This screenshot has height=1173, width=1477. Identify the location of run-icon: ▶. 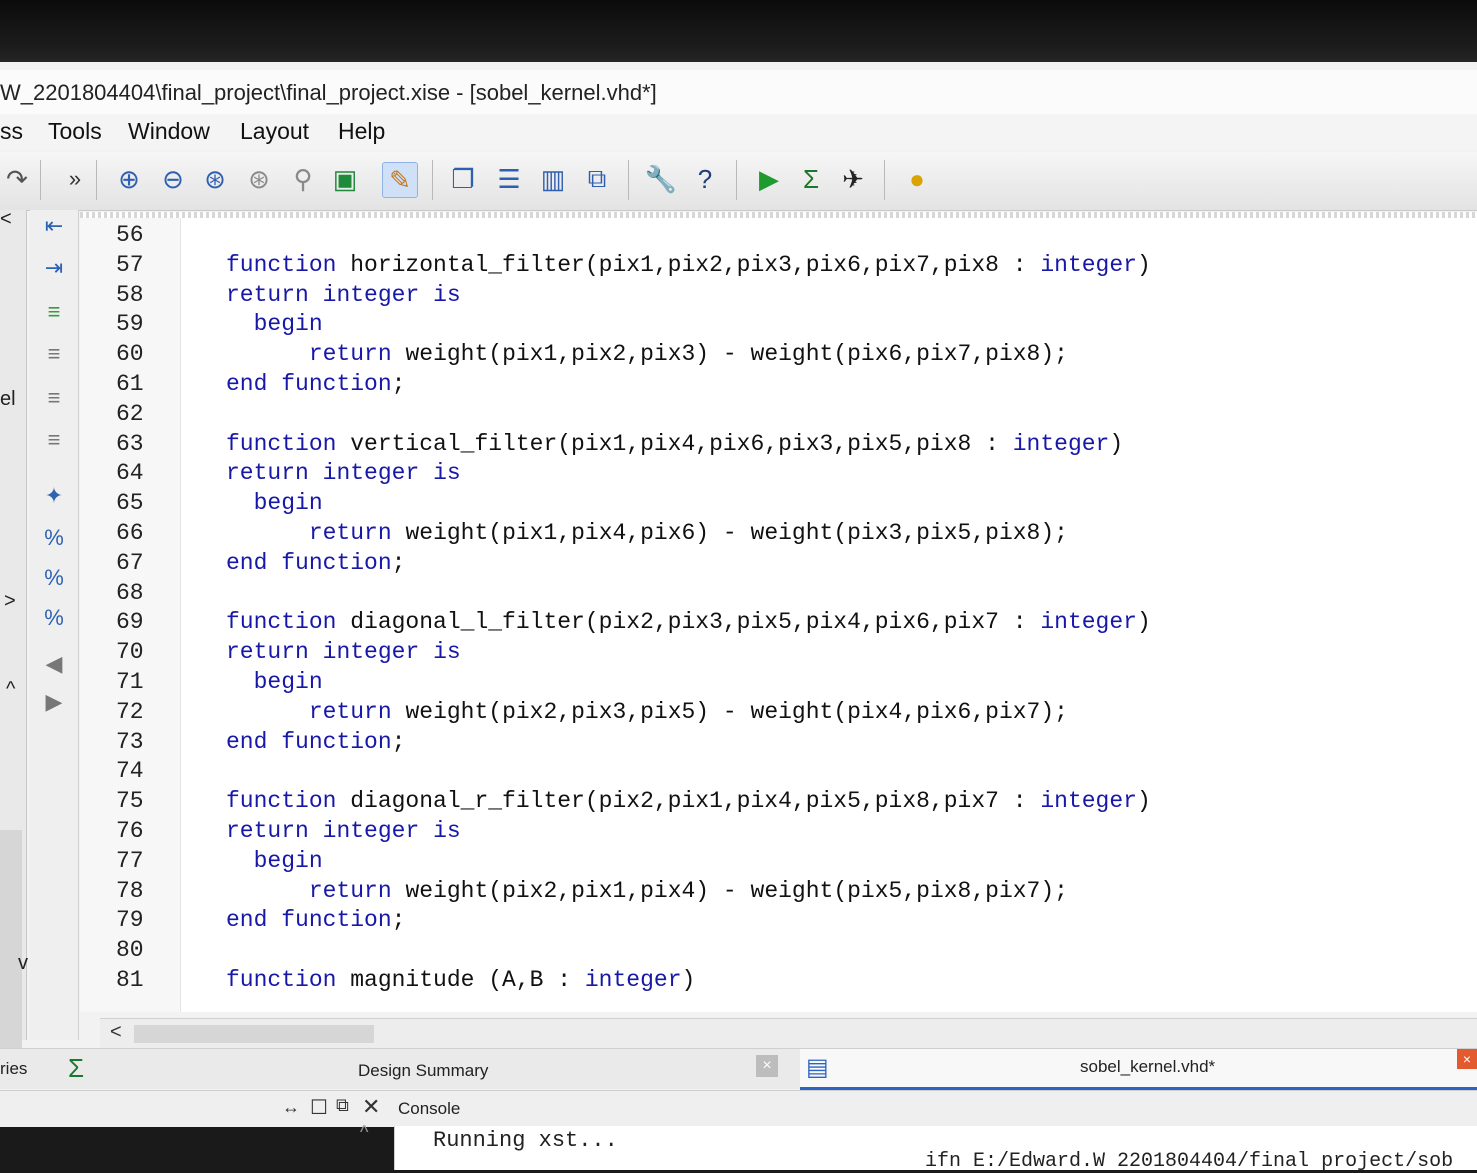
(769, 179).